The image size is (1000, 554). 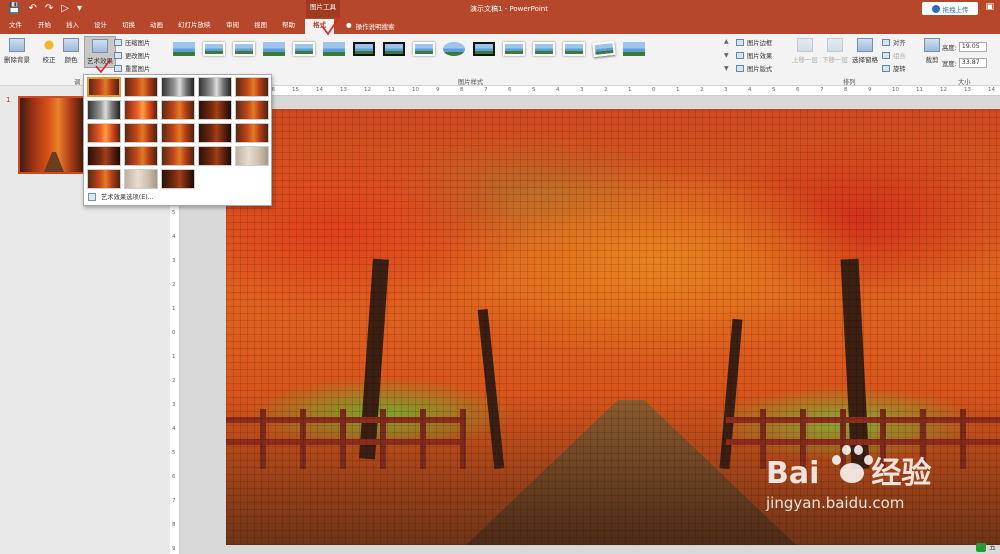 What do you see at coordinates (52, 135) in the screenshot?
I see `slide-thumbnail` at bounding box center [52, 135].